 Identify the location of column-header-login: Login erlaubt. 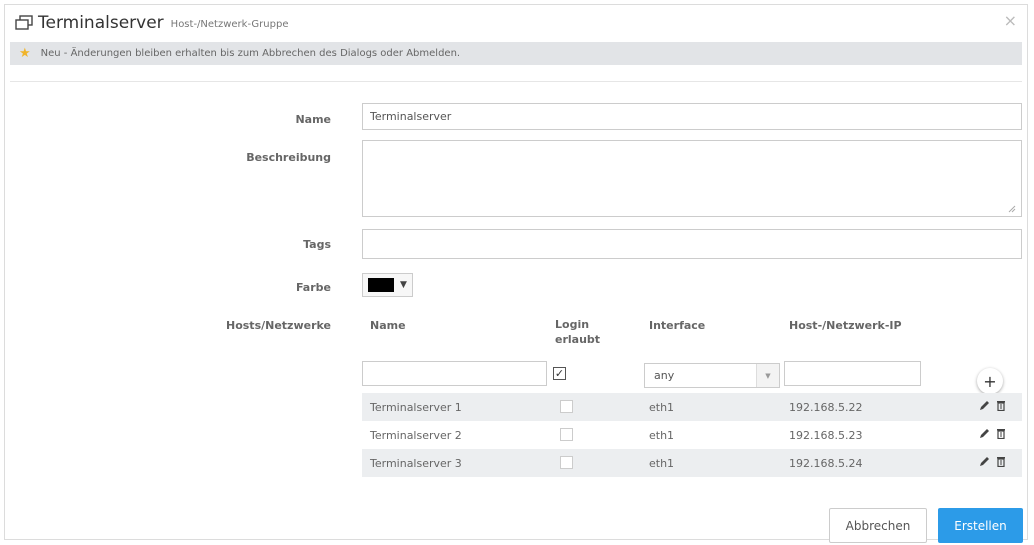
(577, 332).